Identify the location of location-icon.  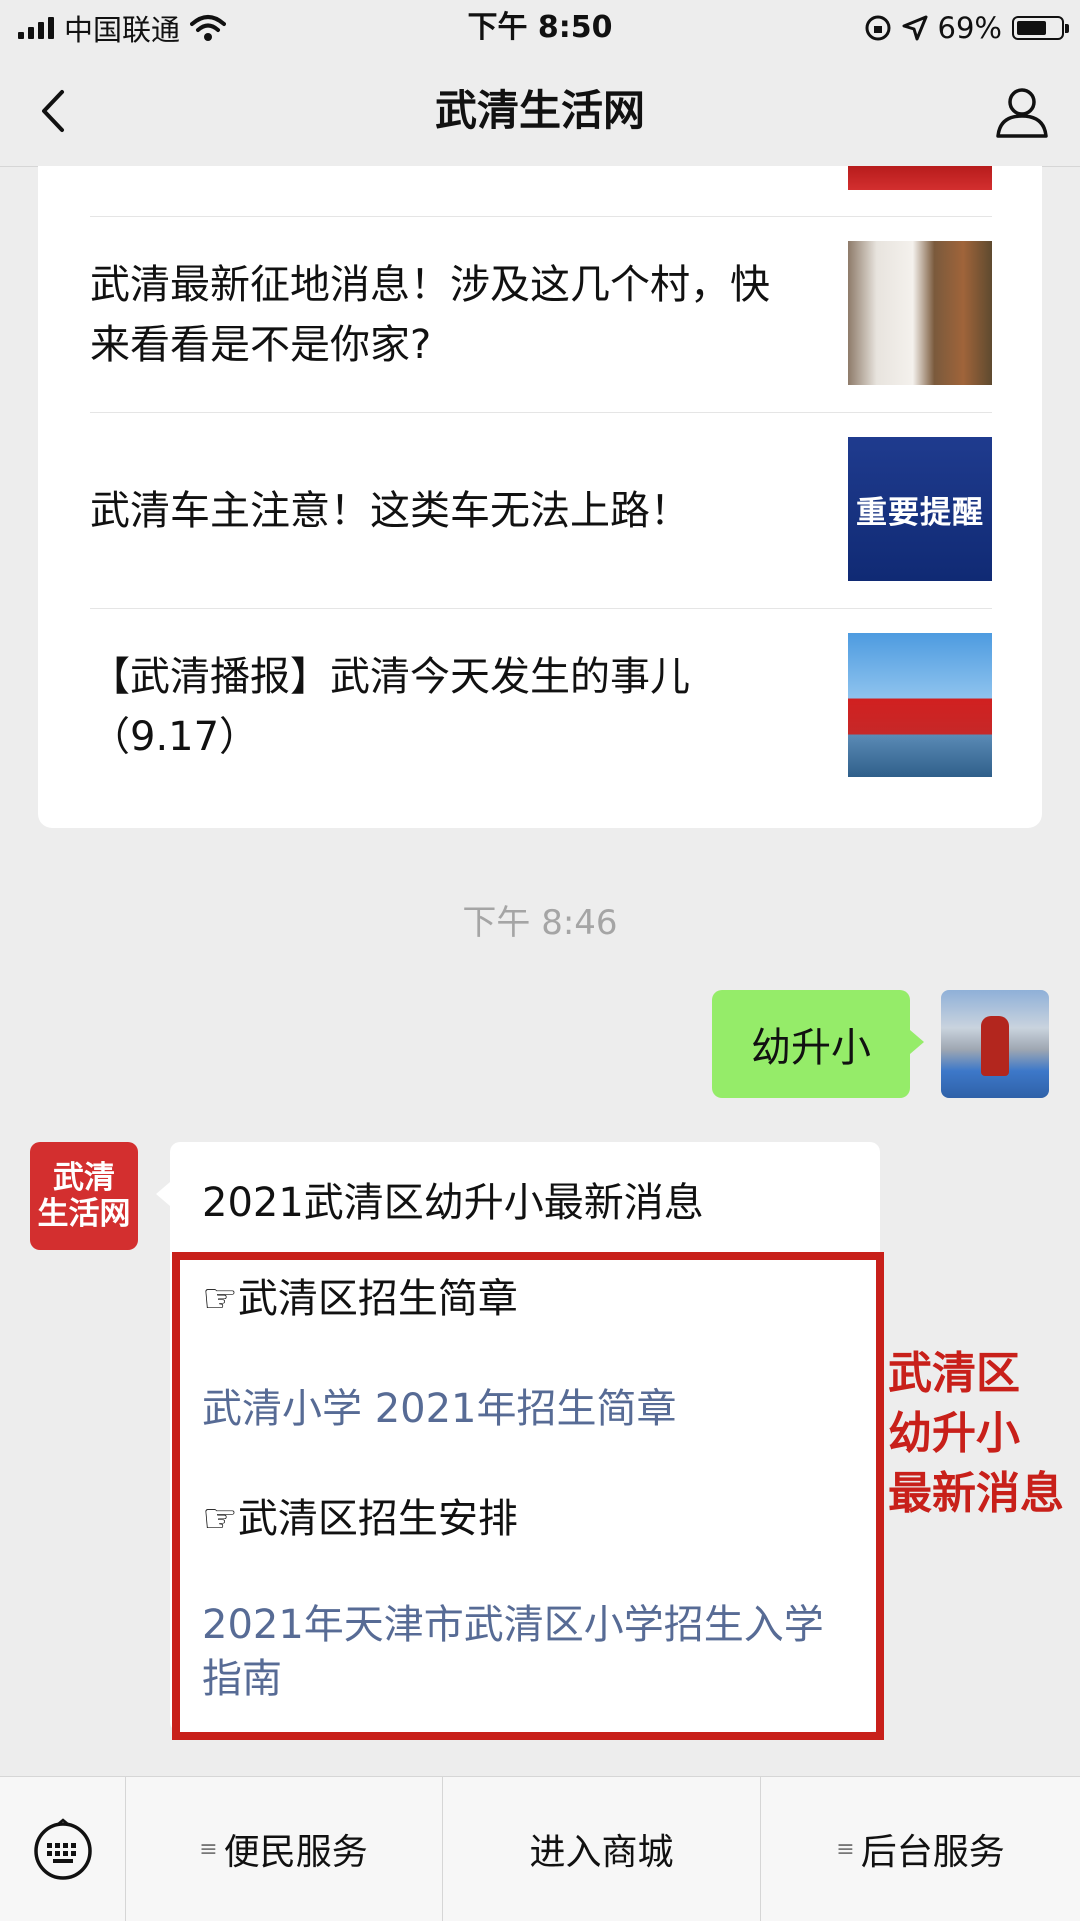
(915, 28).